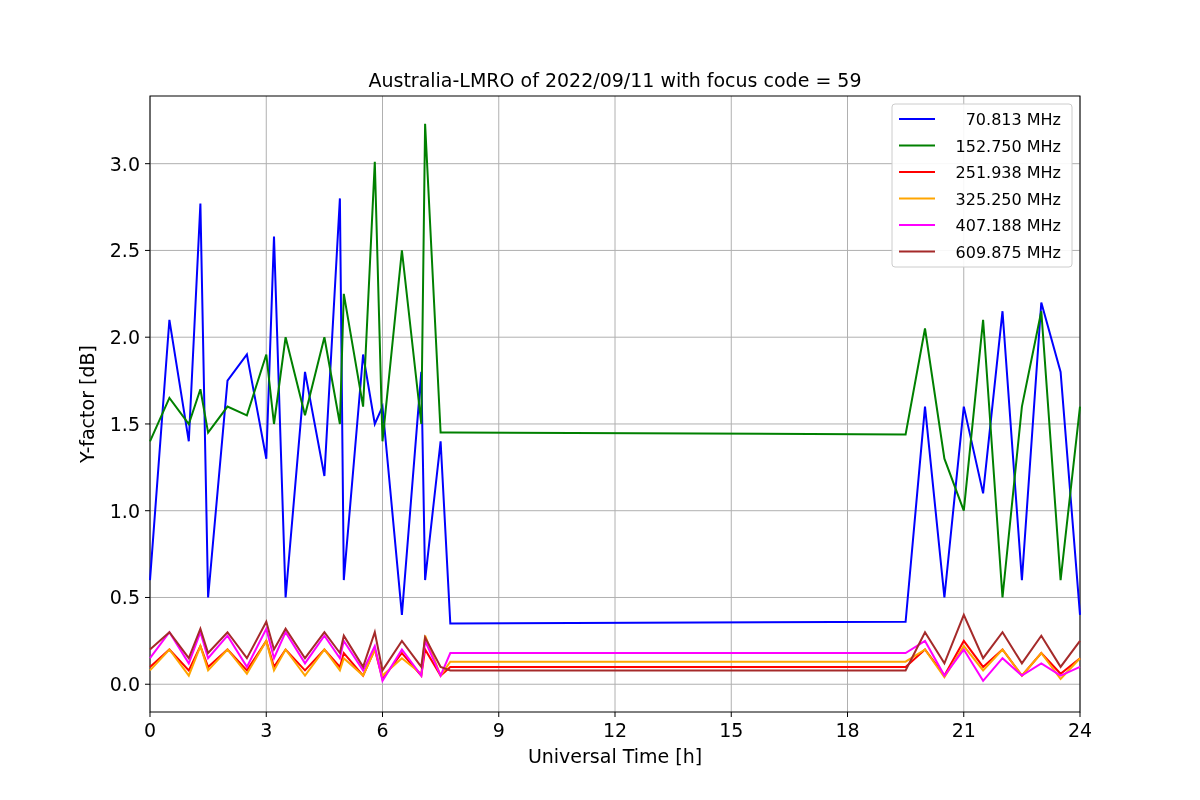 This screenshot has height=800, width=1200. Describe the element at coordinates (124, 597) in the screenshot. I see `tick-label: 0.5` at that location.